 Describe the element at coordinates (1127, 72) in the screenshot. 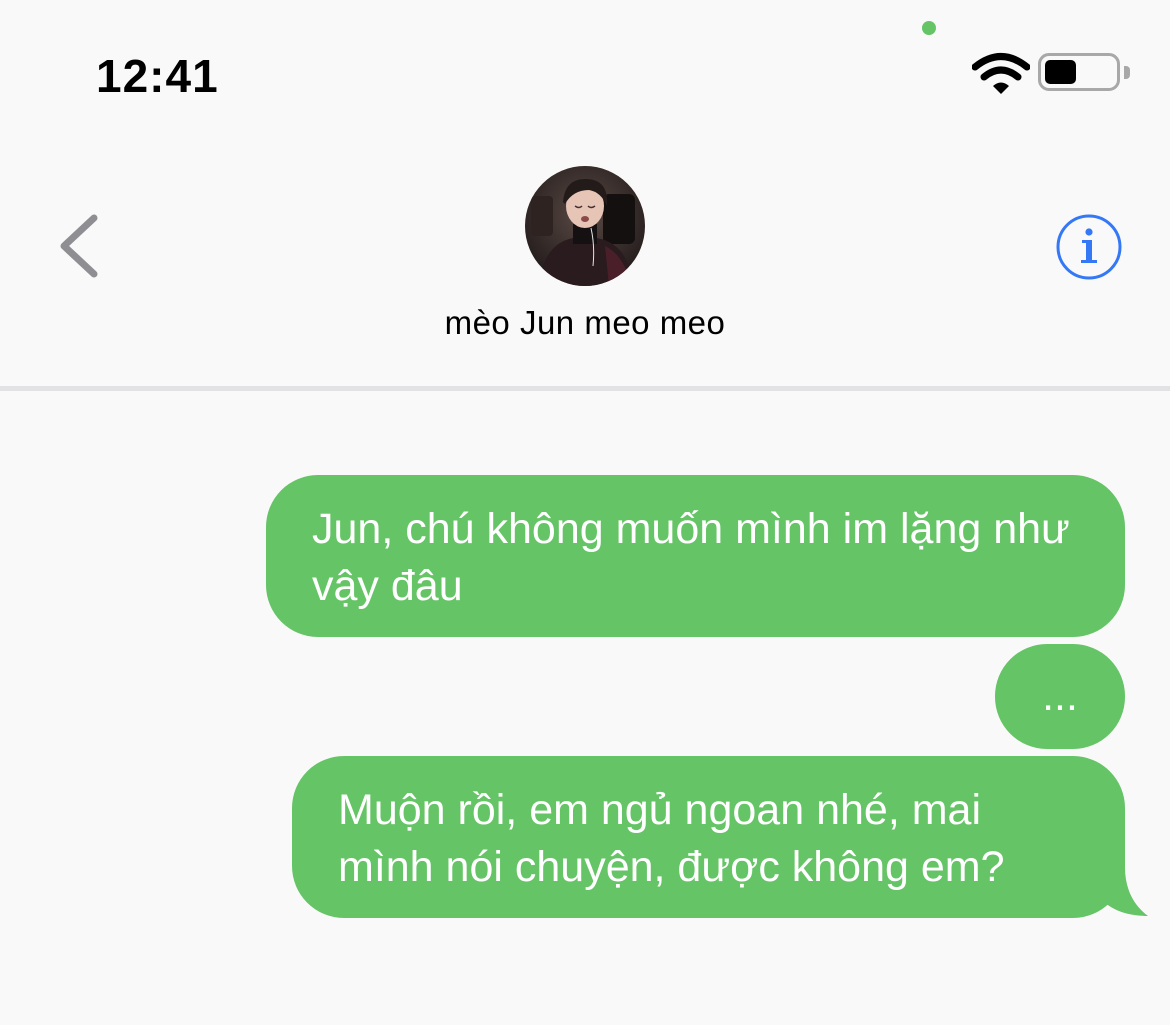

I see `battery-cap` at that location.